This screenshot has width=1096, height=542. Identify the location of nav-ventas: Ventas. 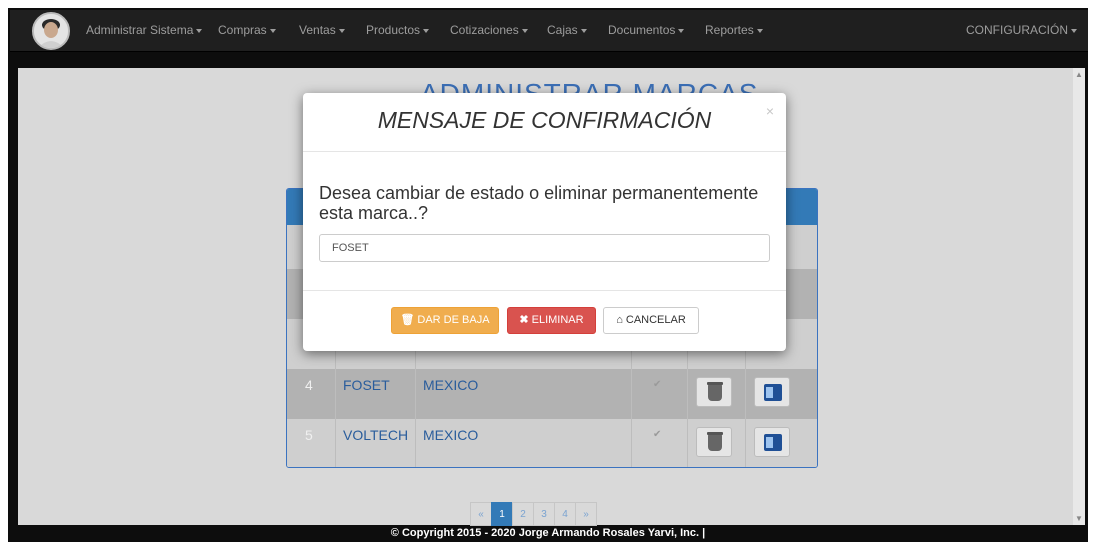
(322, 30).